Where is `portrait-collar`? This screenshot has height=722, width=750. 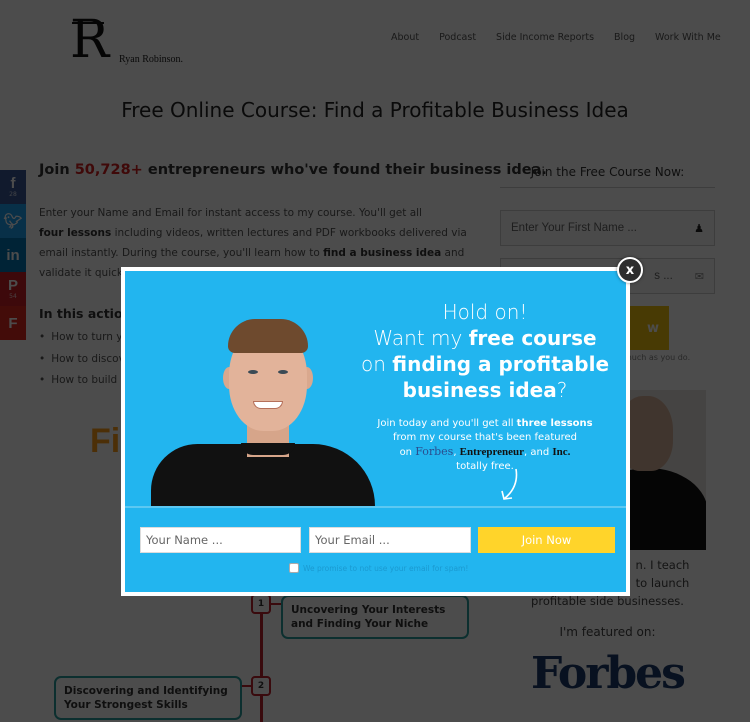 portrait-collar is located at coordinates (268, 449).